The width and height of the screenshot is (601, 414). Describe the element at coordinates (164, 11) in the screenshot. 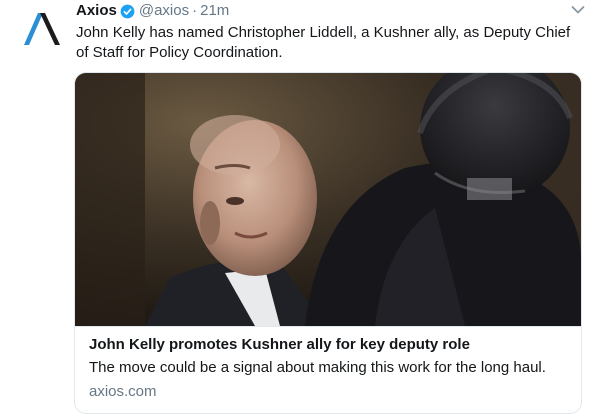

I see `author-handle: @axios` at that location.